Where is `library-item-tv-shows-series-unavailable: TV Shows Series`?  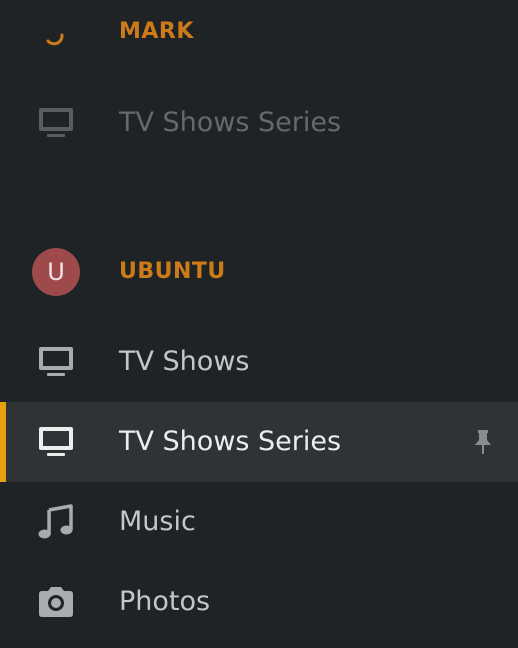 library-item-tv-shows-series-unavailable: TV Shows Series is located at coordinates (259, 123).